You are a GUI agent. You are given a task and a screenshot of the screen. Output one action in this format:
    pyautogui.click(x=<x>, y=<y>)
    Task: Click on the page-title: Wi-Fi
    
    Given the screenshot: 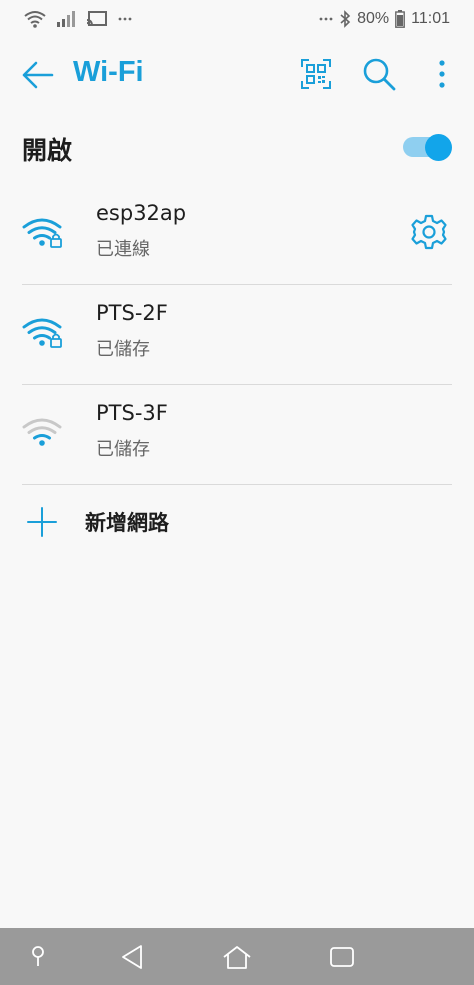 What is the action you would take?
    pyautogui.click(x=108, y=72)
    